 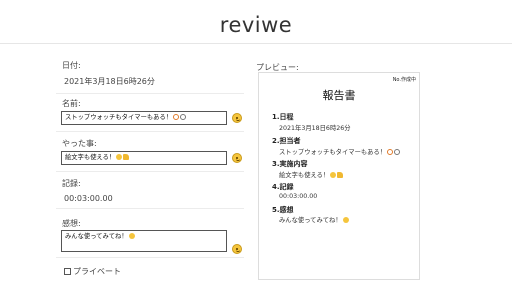 I want to click on section-heading: 1.日程, so click(x=283, y=117).